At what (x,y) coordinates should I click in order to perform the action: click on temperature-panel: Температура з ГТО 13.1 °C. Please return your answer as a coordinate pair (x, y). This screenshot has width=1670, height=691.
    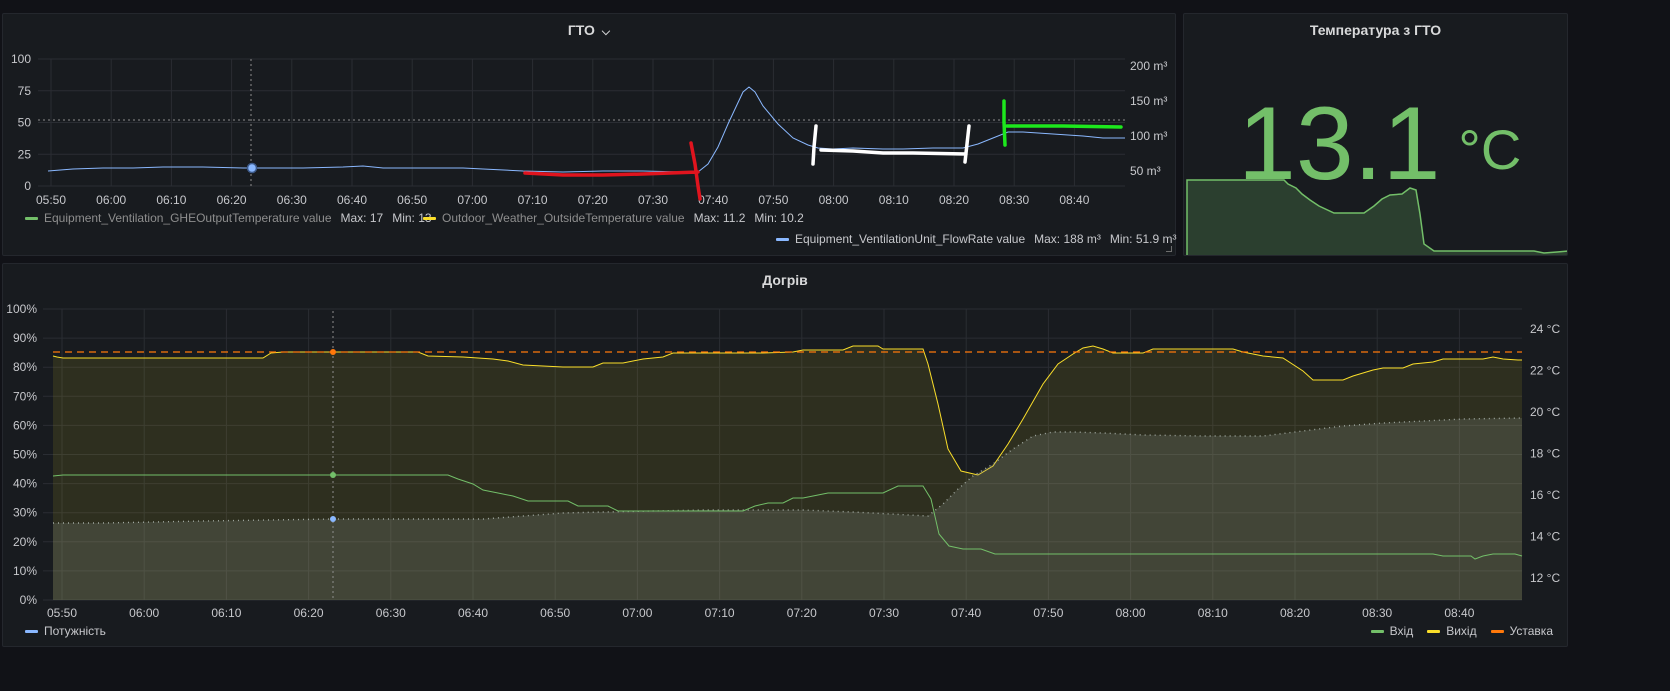
    Looking at the image, I should click on (1375, 134).